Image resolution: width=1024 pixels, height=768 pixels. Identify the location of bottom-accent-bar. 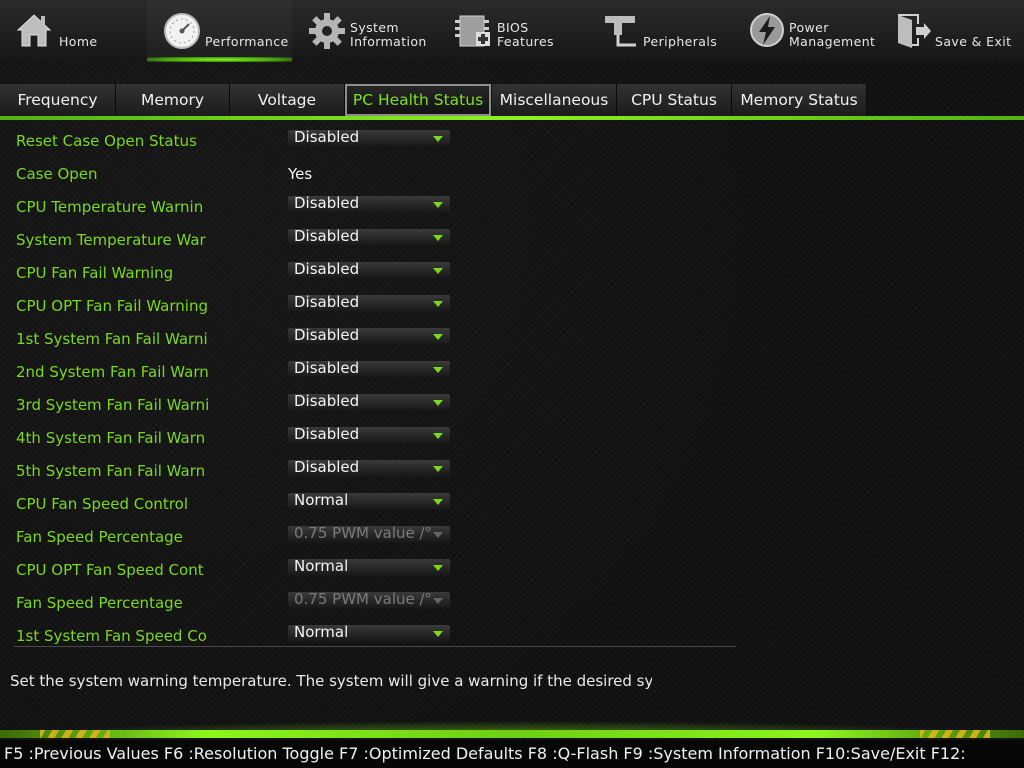
(512, 734).